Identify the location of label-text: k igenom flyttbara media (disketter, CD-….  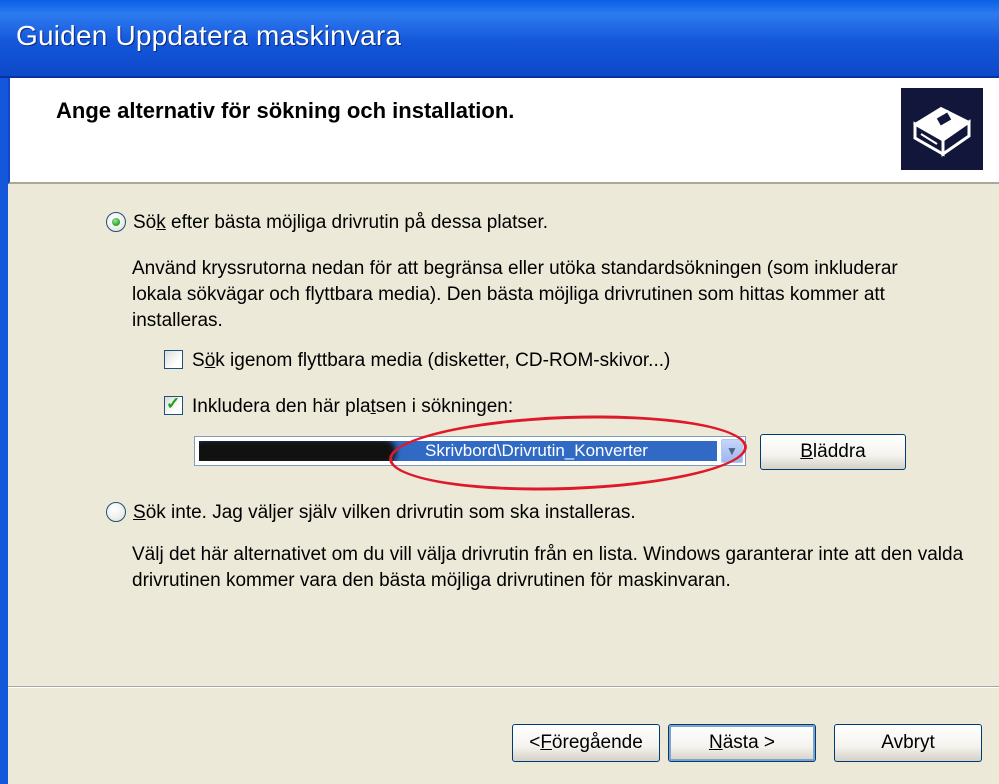
(443, 360).